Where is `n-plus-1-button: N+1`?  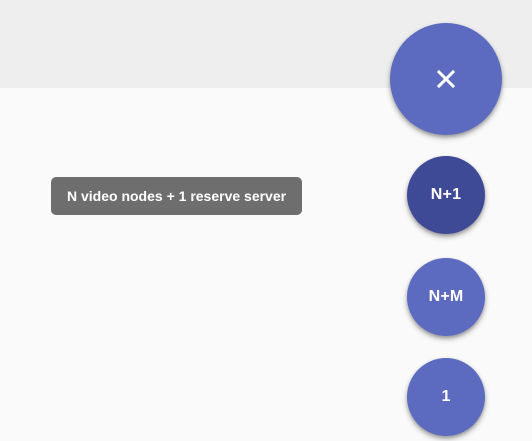 n-plus-1-button: N+1 is located at coordinates (446, 195).